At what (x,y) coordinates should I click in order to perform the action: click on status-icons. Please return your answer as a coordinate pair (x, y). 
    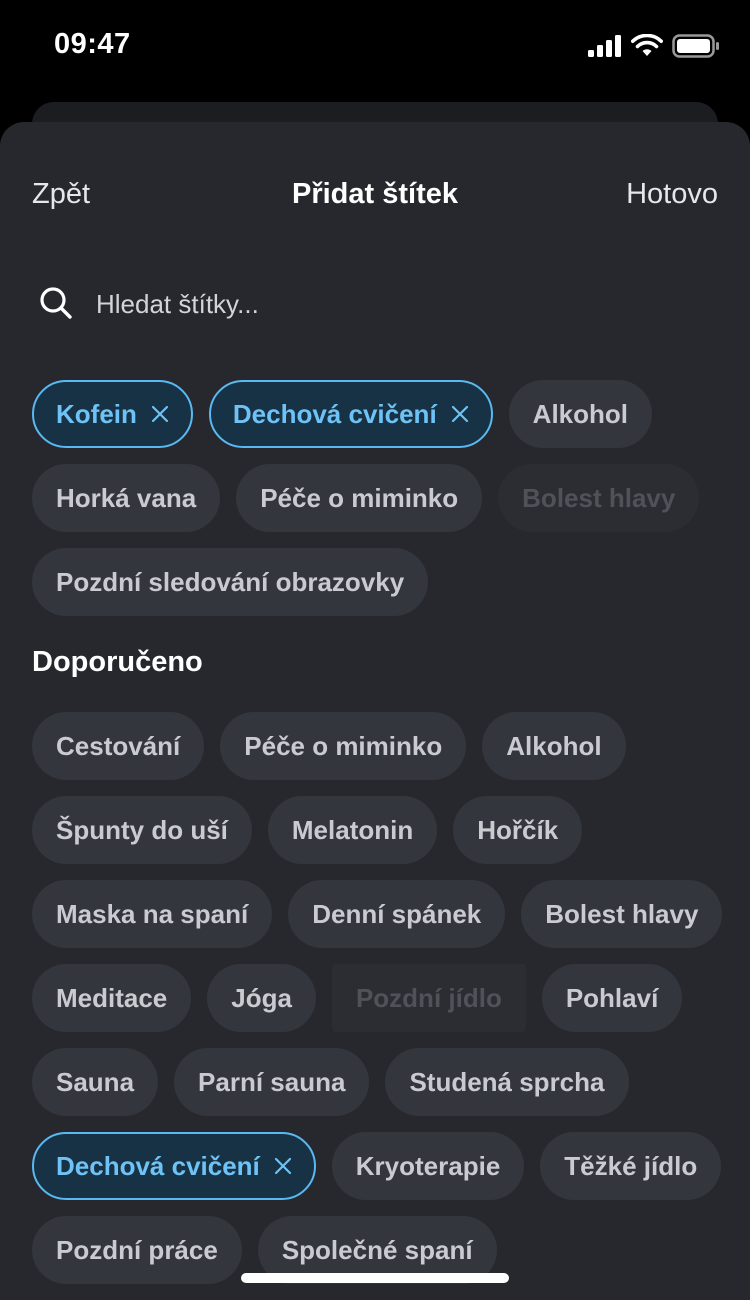
    Looking at the image, I should click on (654, 46).